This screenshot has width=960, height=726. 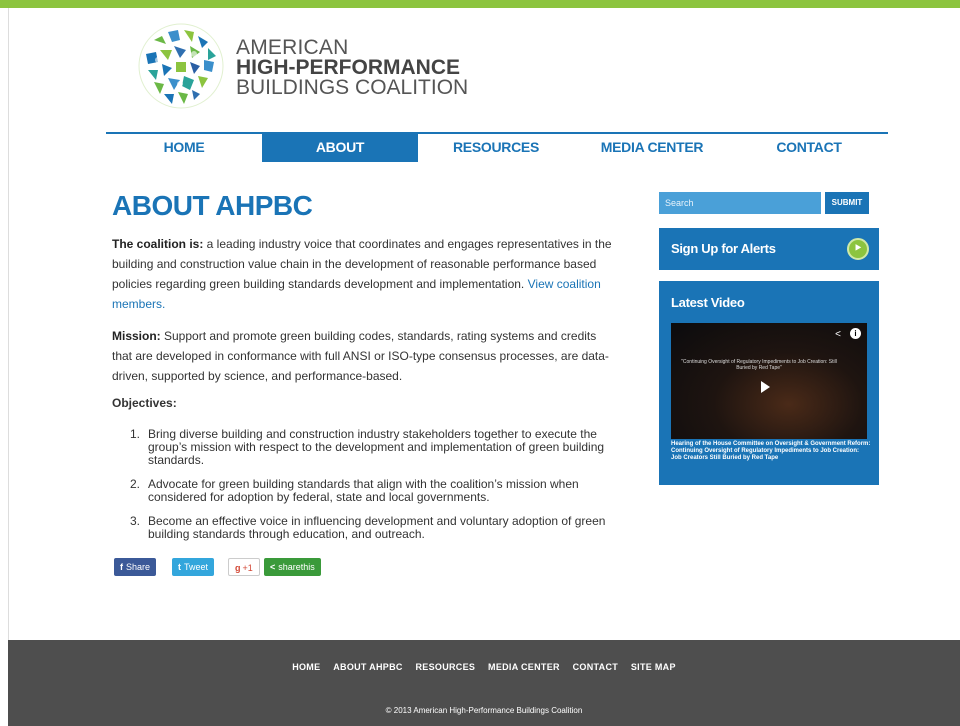 I want to click on facebook-share-label: Share, so click(x=138, y=567).